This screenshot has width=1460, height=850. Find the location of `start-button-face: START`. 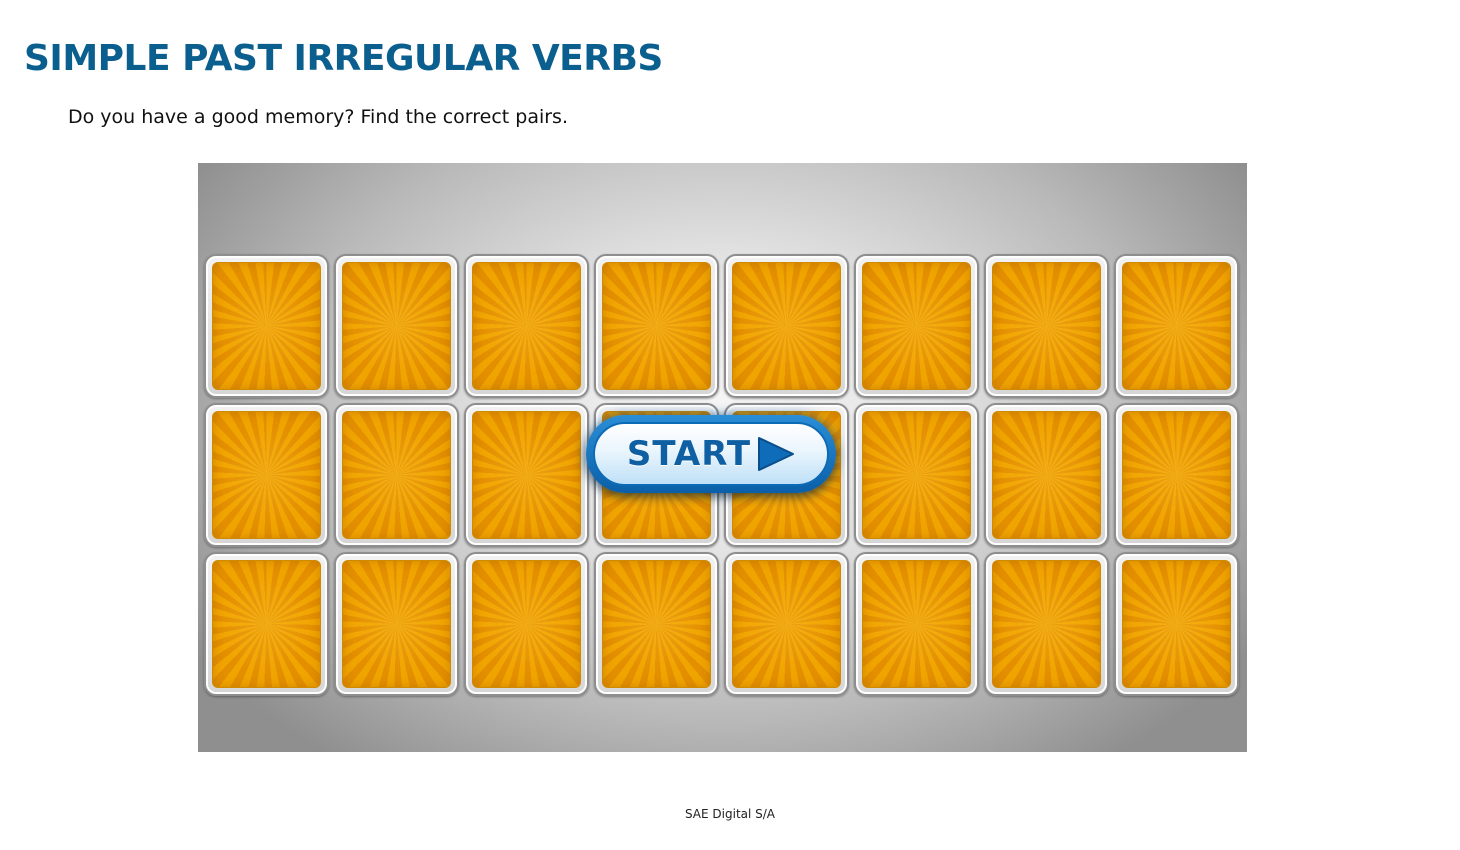

start-button-face: START is located at coordinates (711, 454).